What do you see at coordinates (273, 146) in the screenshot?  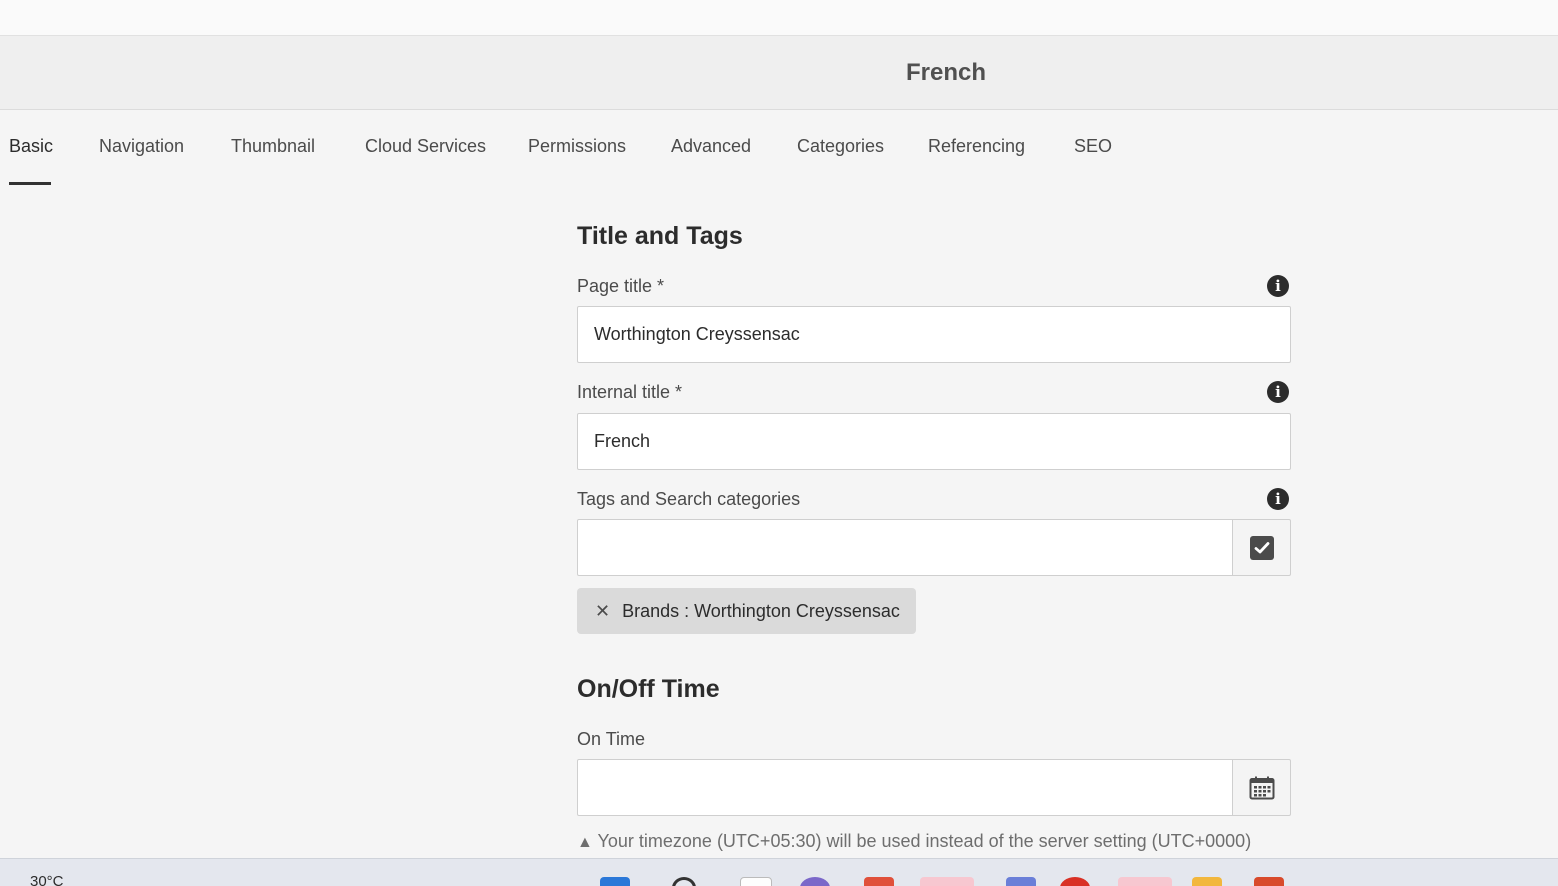 I see `tab-thumbnail: Thumbnail` at bounding box center [273, 146].